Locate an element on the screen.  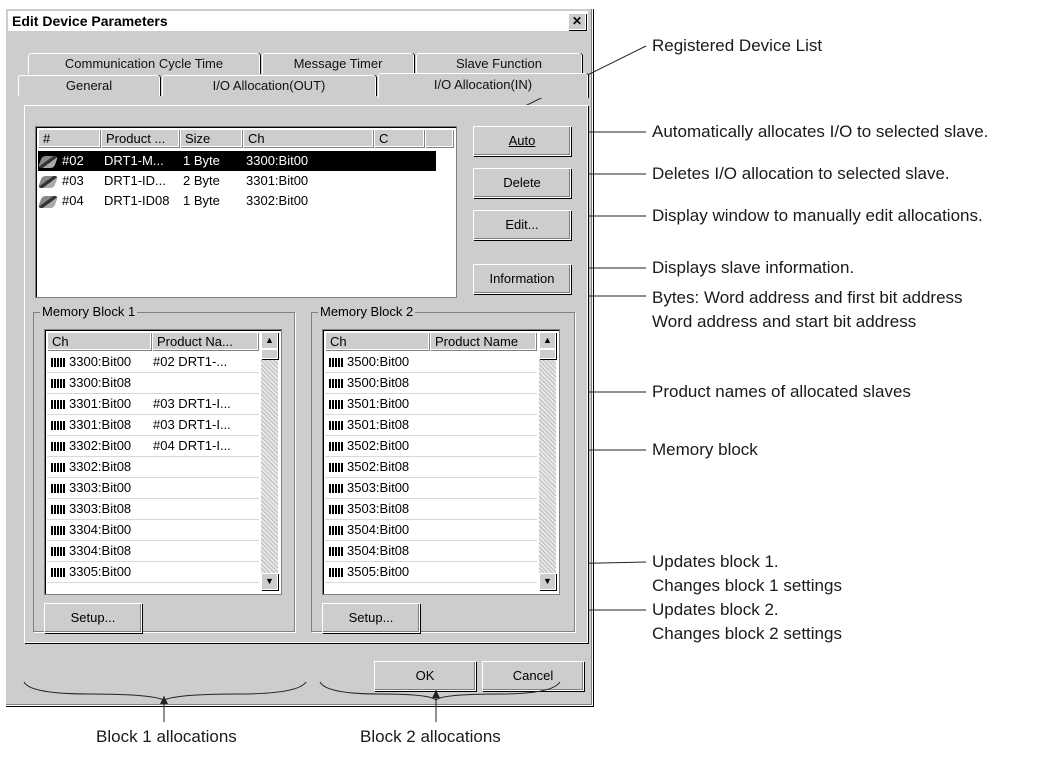
memory-row: 3501:Bit00 is located at coordinates (431, 404).